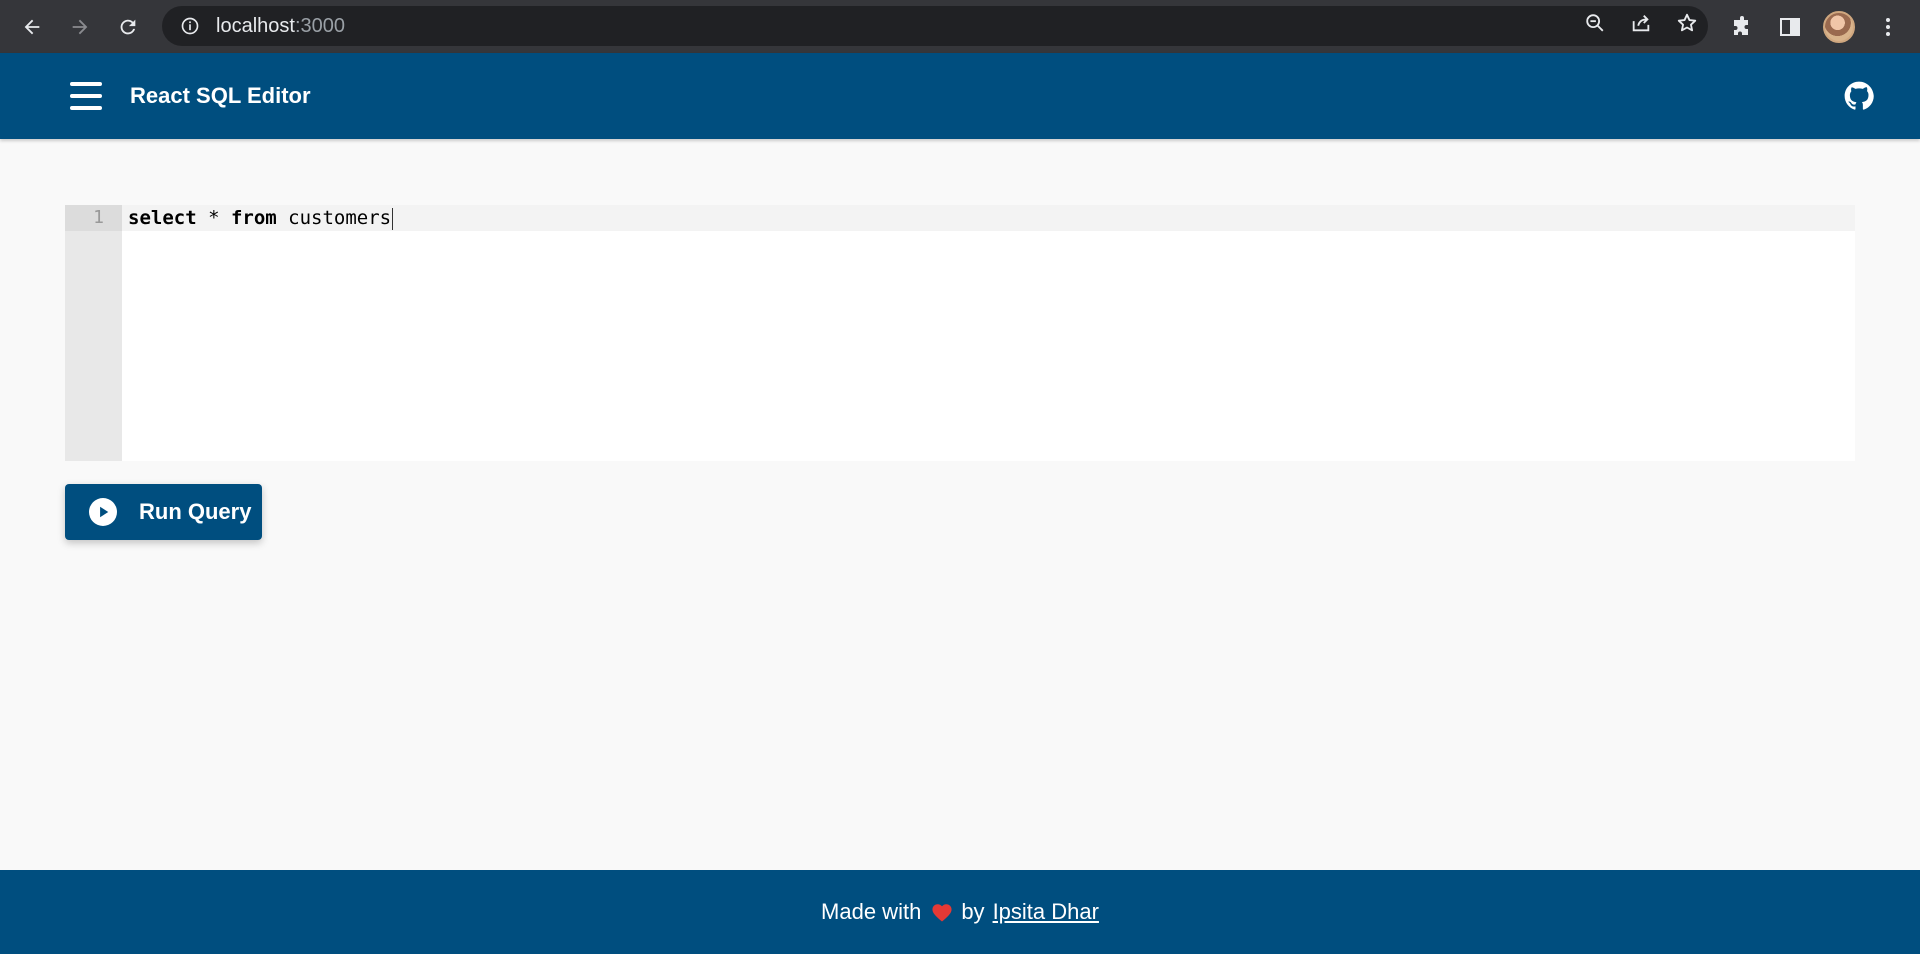  What do you see at coordinates (32, 26) in the screenshot?
I see `back-icon` at bounding box center [32, 26].